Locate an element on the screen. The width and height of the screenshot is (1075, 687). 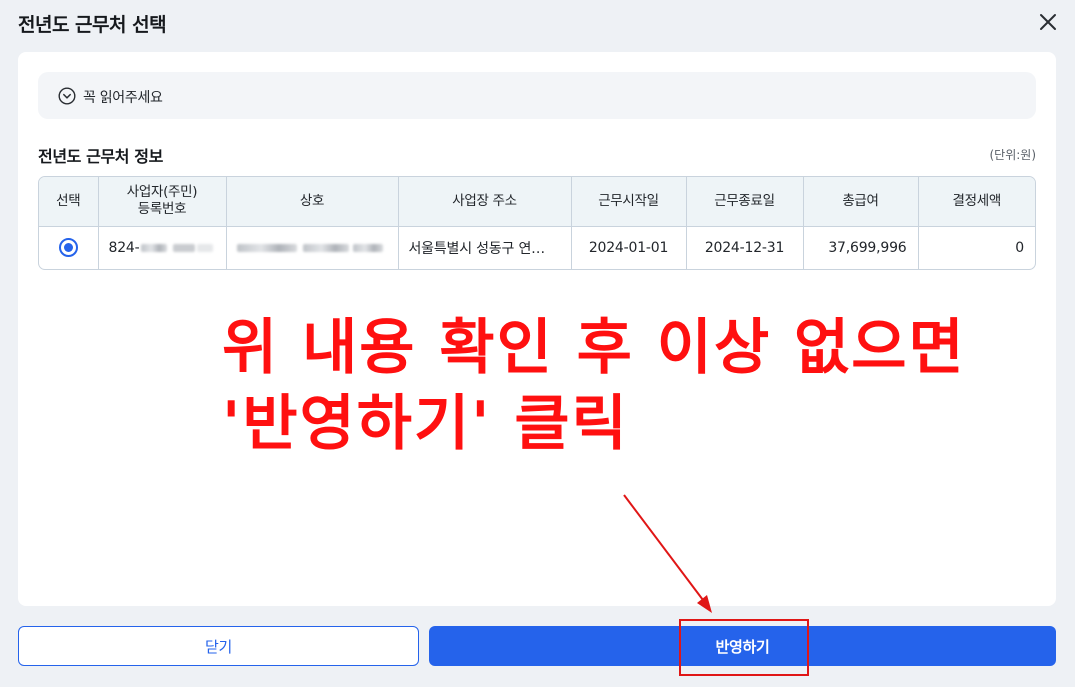
annotation-line-1: 위 내용 확인 후 이상 없으면 is located at coordinates (594, 348).